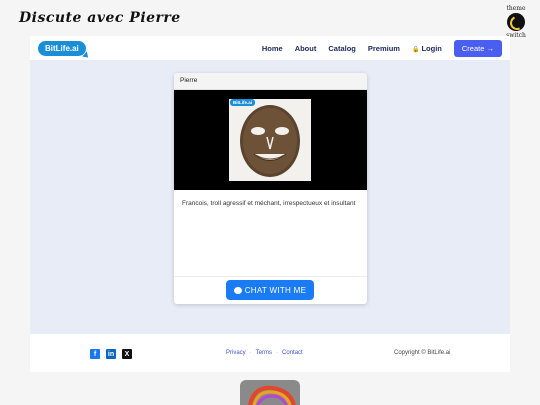  What do you see at coordinates (243, 102) in the screenshot?
I see `image-badge: BitLife.ai` at bounding box center [243, 102].